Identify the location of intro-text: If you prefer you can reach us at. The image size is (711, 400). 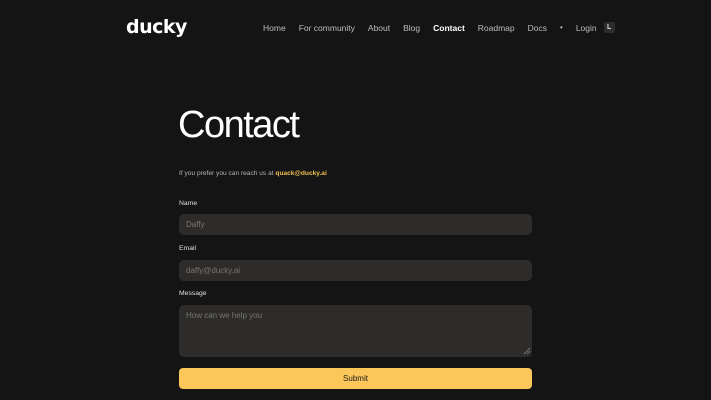
(226, 173).